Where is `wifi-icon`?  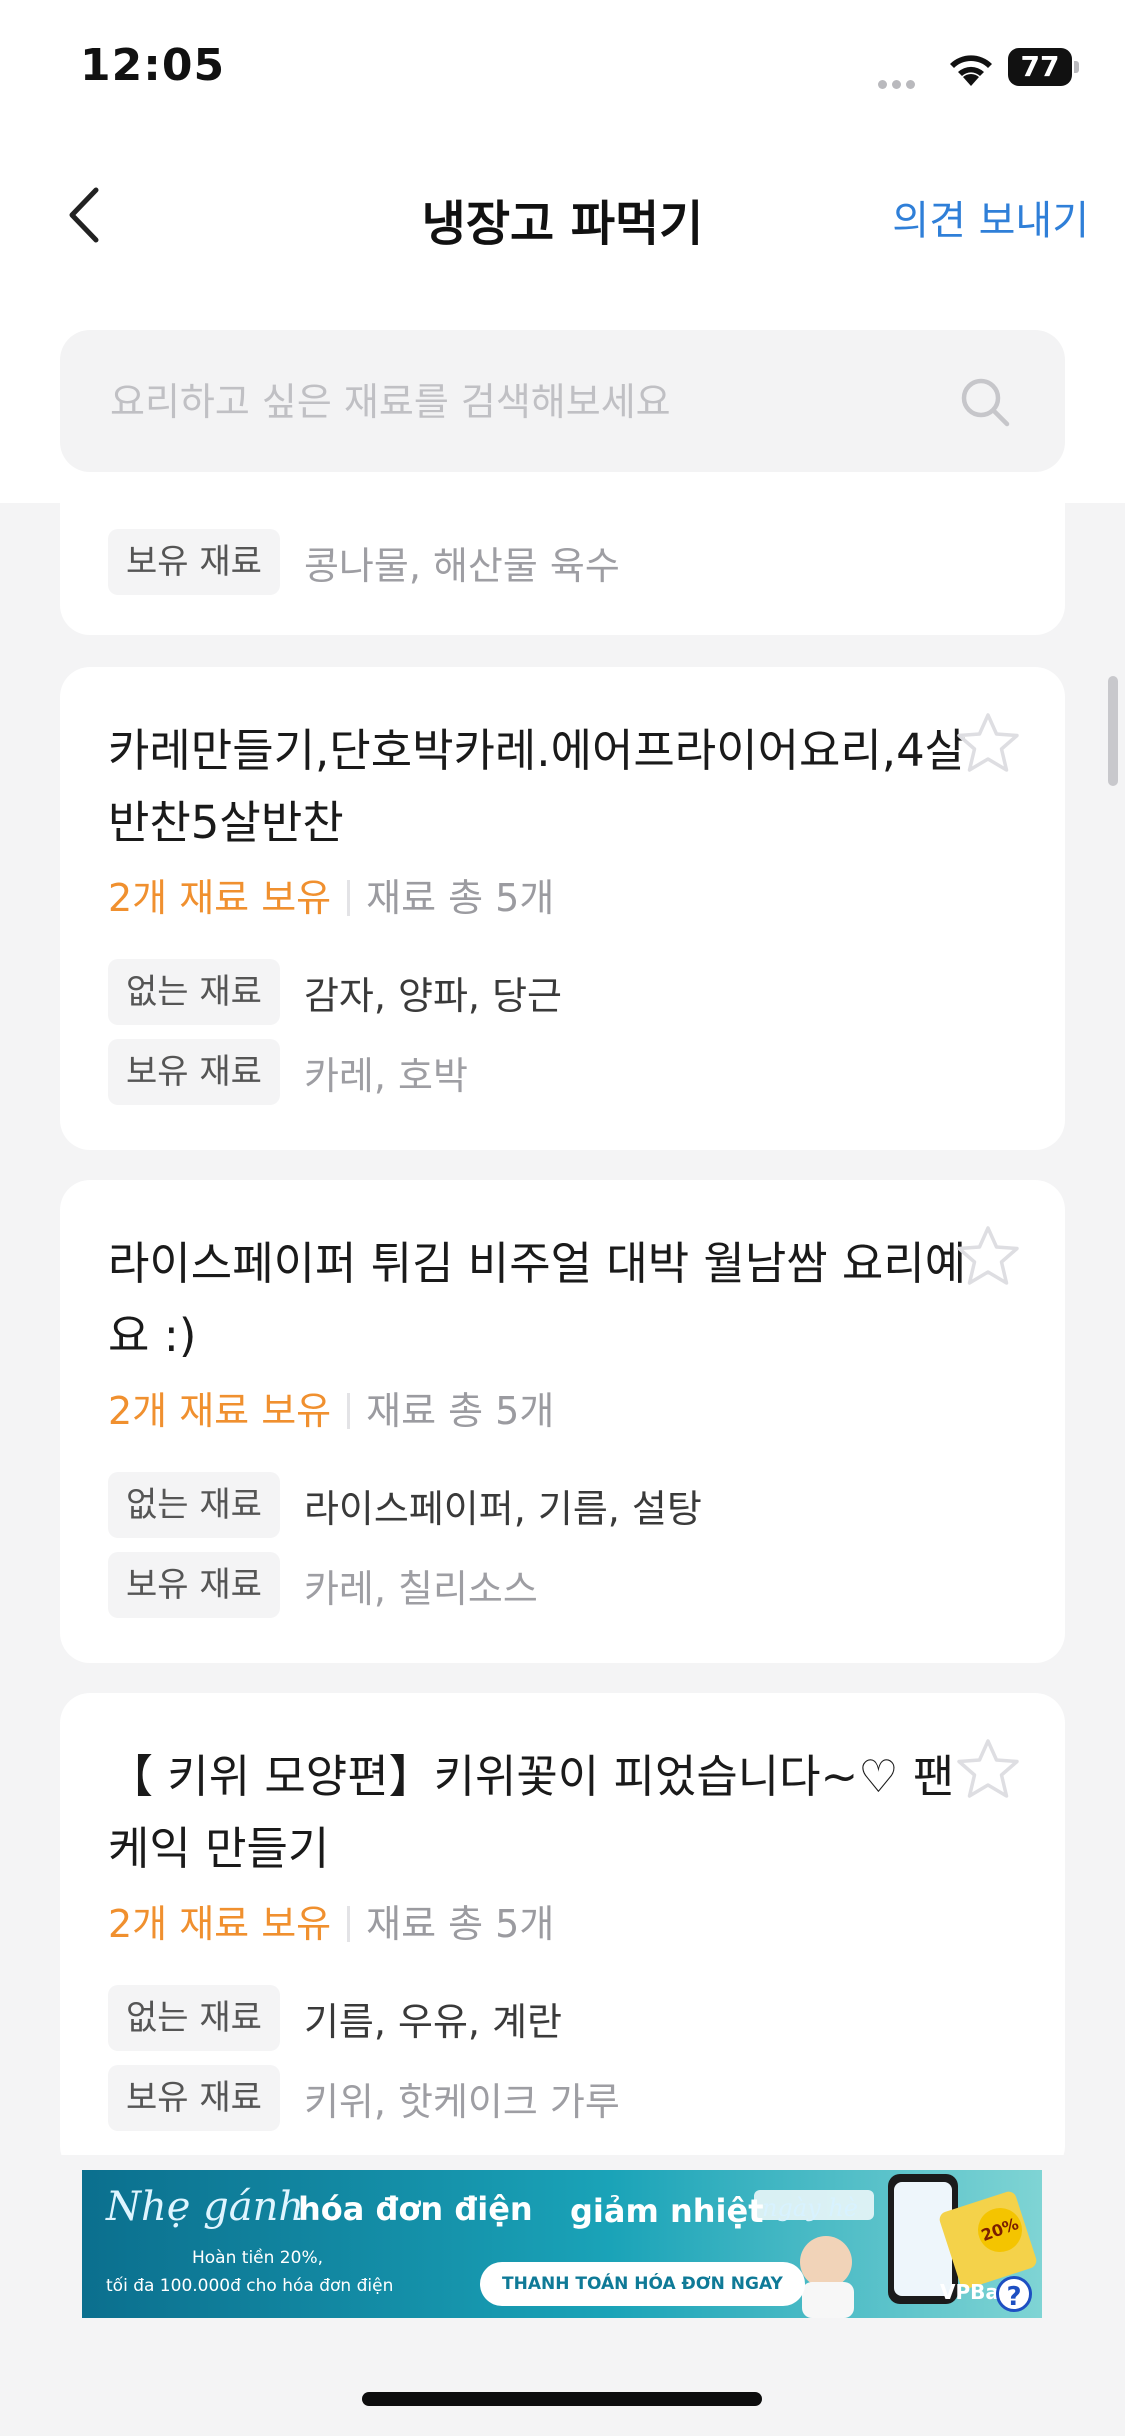
wifi-icon is located at coordinates (971, 70).